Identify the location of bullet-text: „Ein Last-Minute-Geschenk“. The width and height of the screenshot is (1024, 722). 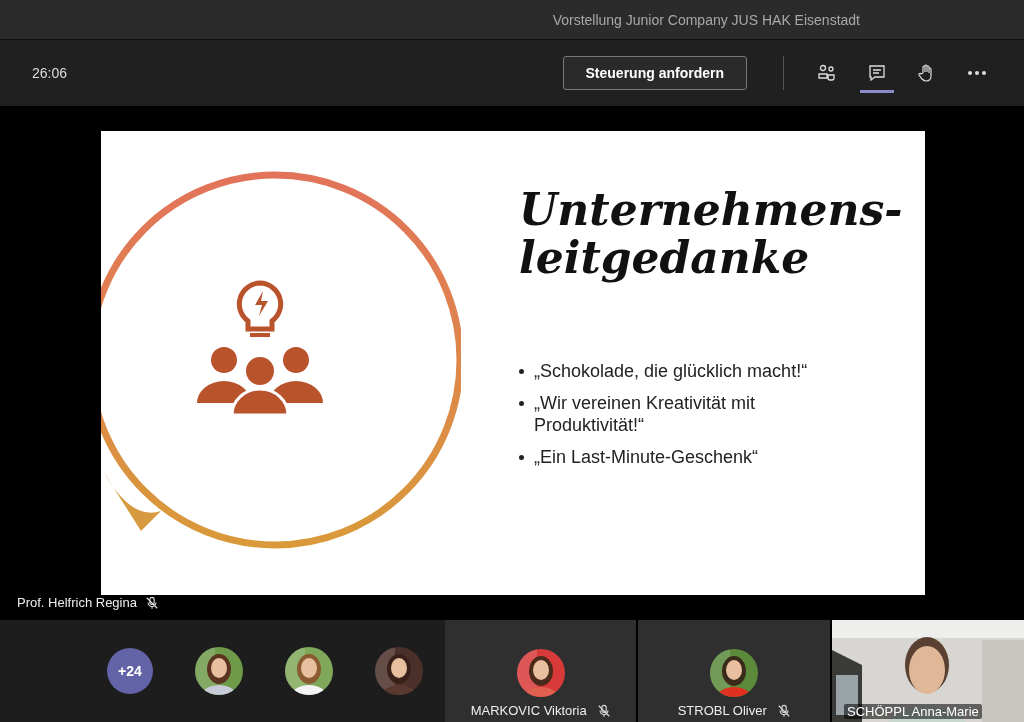
(646, 457).